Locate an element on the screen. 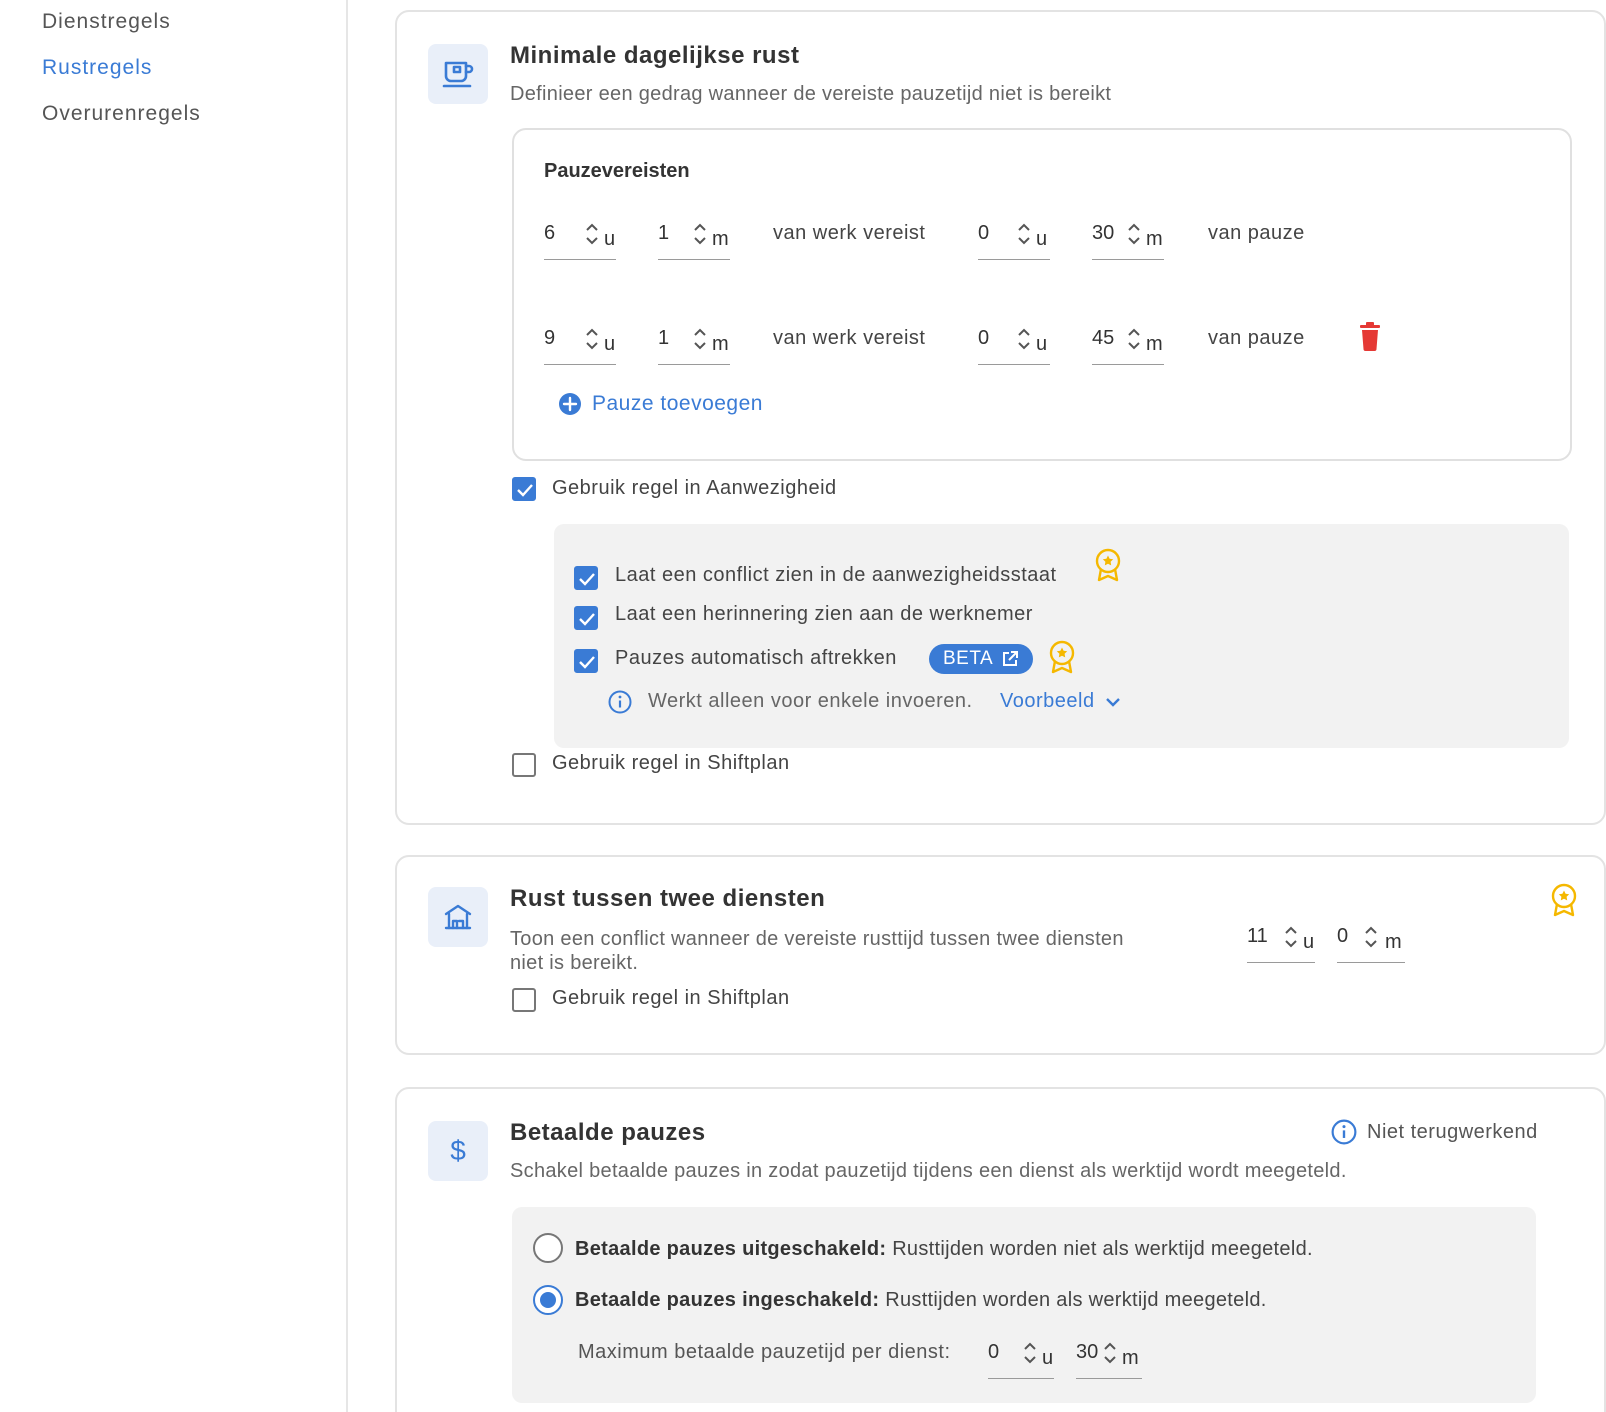 Image resolution: width=1606 pixels, height=1412 pixels. paid-breaks-on-radio is located at coordinates (548, 1300).